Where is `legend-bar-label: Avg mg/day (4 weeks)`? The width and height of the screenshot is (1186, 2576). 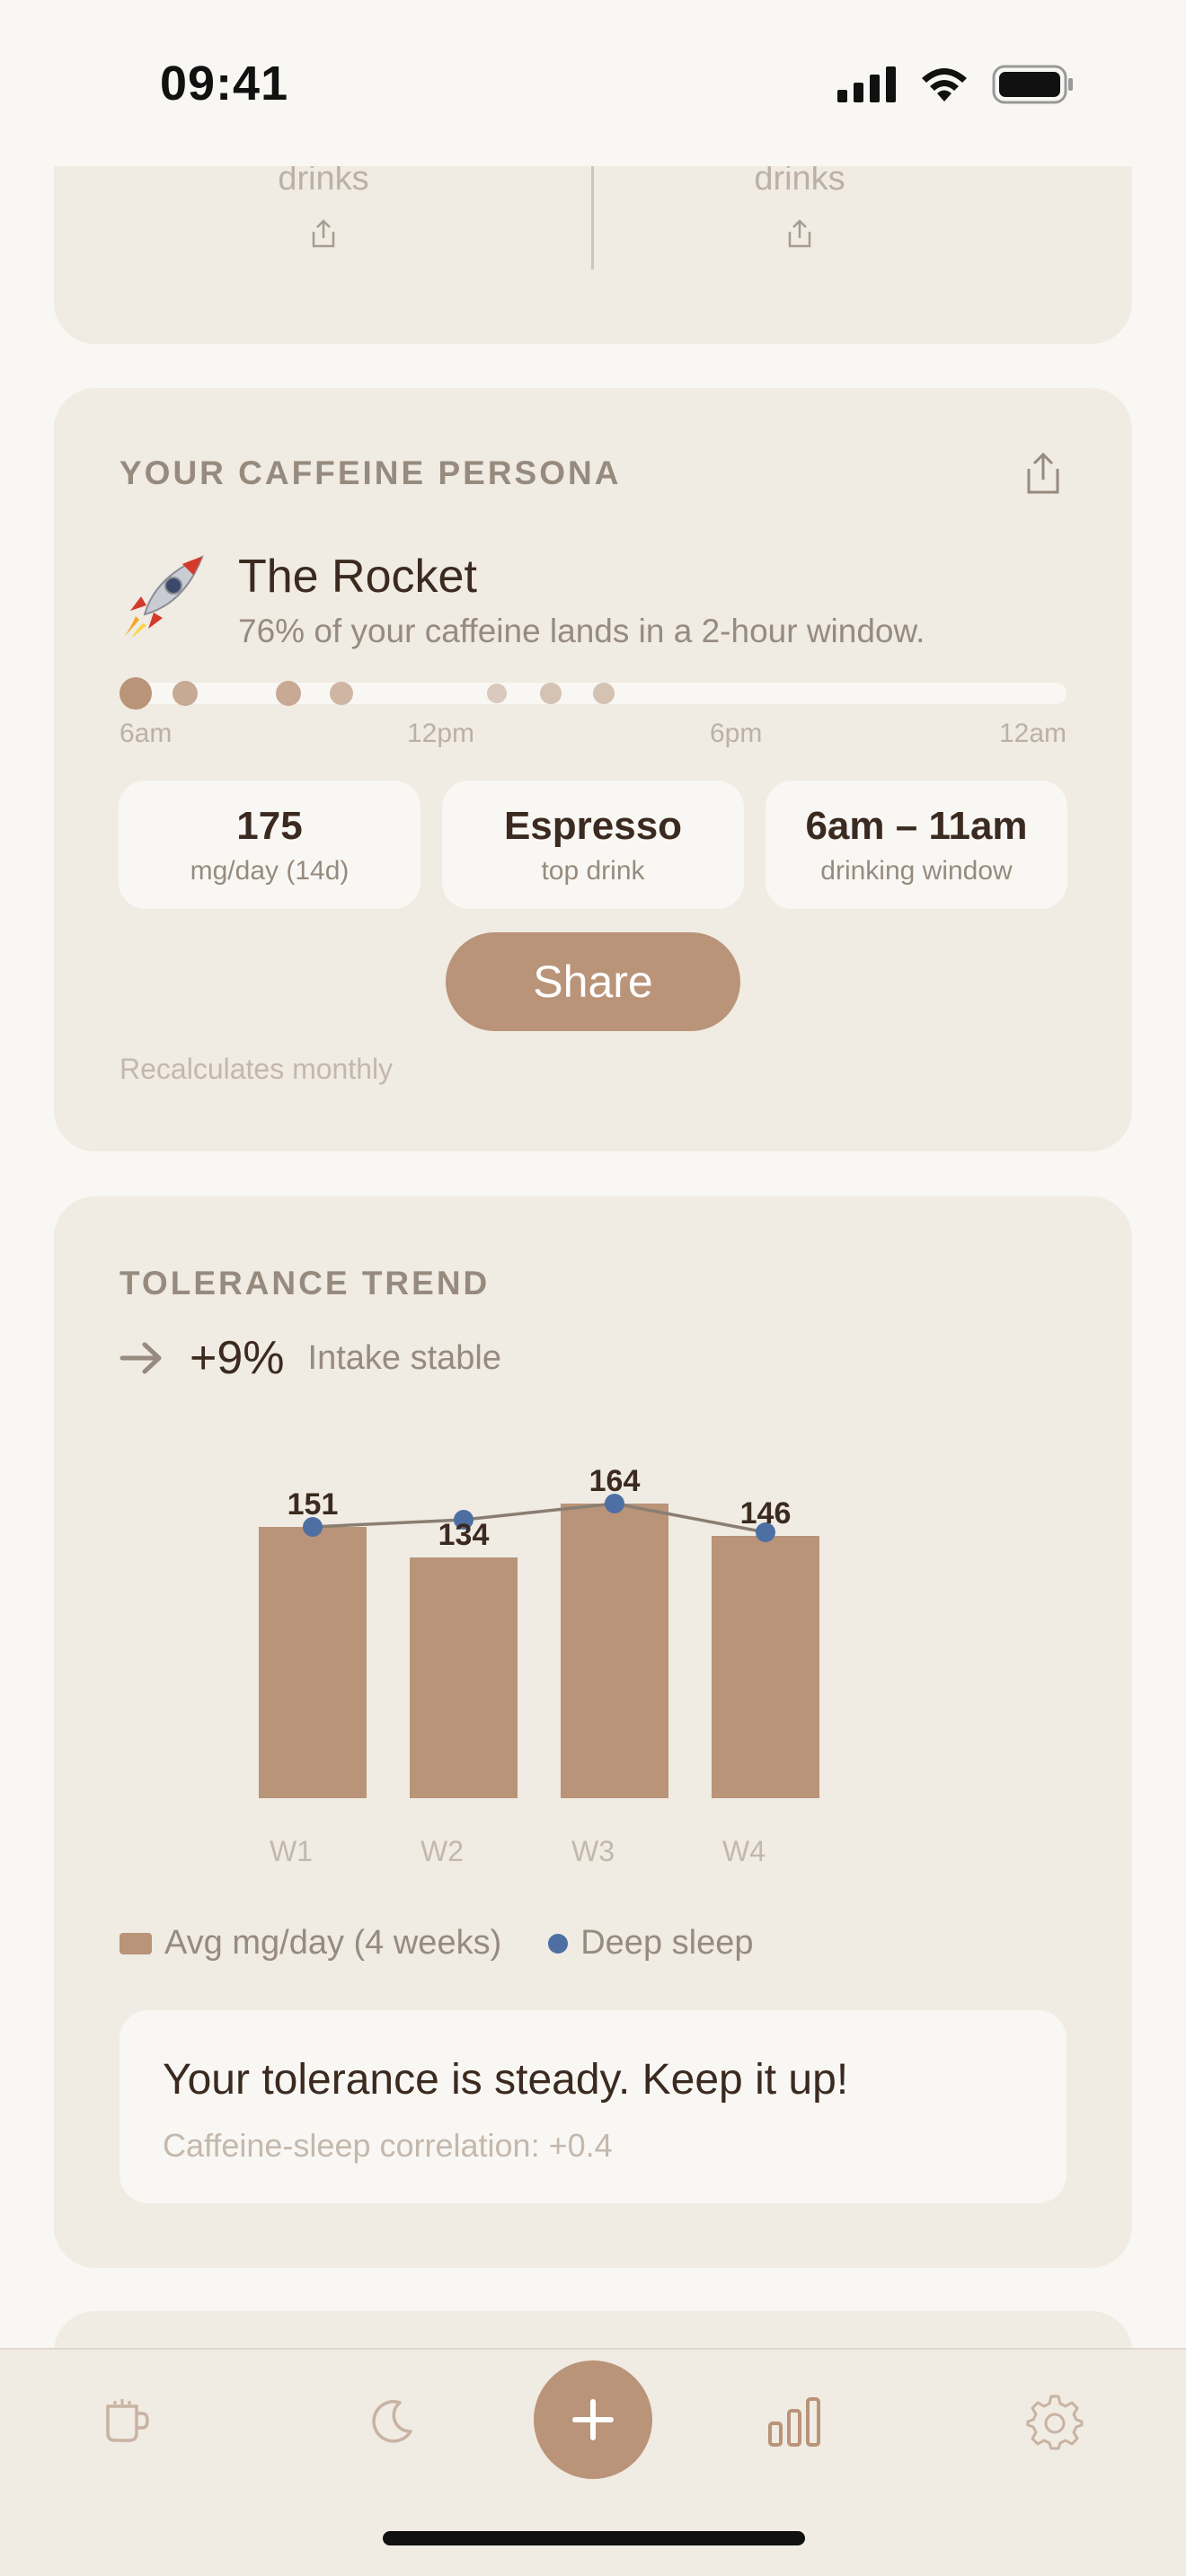 legend-bar-label: Avg mg/day (4 weeks) is located at coordinates (333, 1943).